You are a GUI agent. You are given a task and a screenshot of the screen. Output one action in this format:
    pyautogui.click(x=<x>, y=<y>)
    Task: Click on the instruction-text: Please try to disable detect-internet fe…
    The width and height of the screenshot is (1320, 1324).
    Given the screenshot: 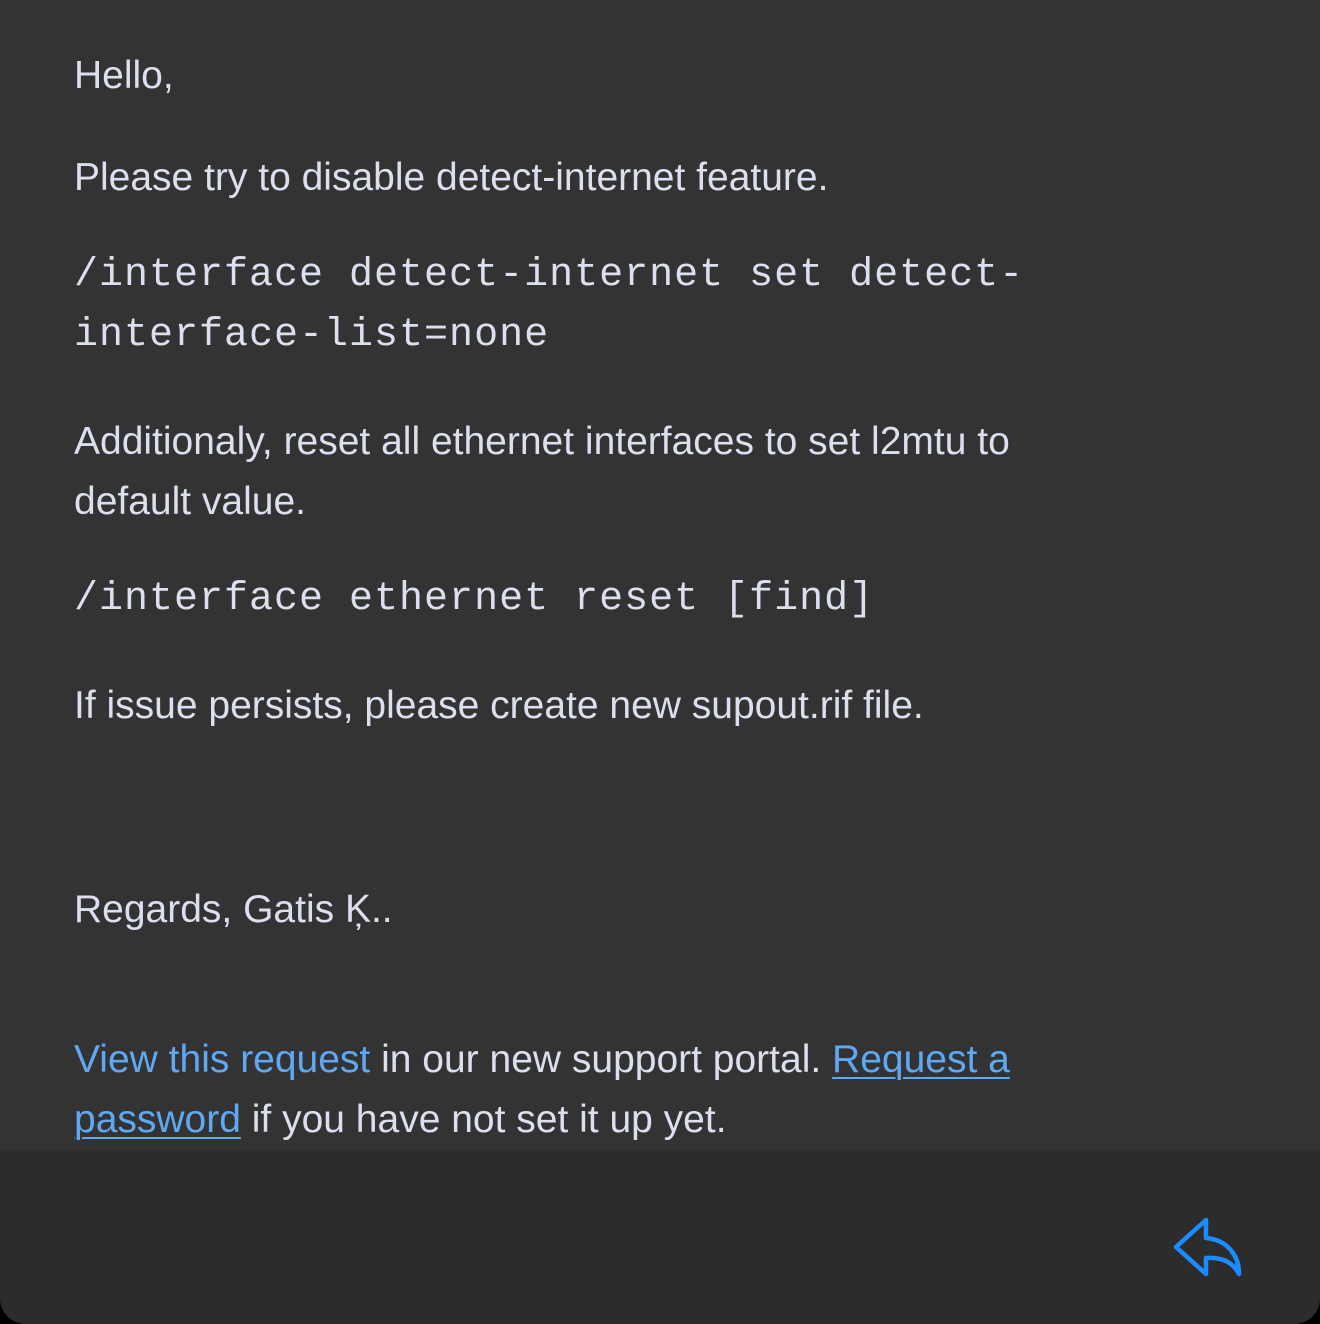 What is the action you would take?
    pyautogui.click(x=451, y=177)
    